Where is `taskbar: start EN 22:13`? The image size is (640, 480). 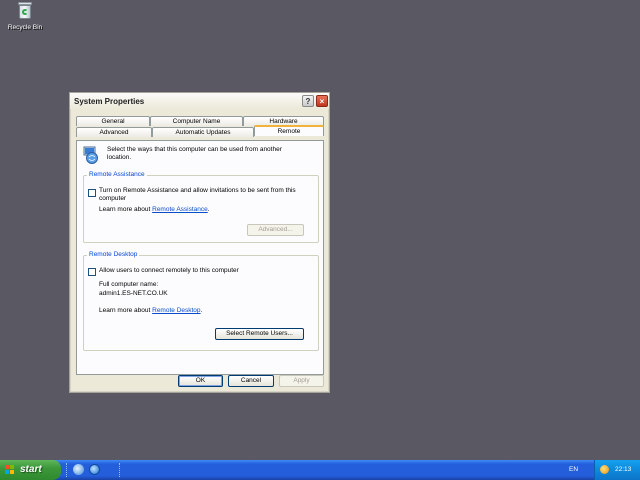 taskbar: start EN 22:13 is located at coordinates (320, 470).